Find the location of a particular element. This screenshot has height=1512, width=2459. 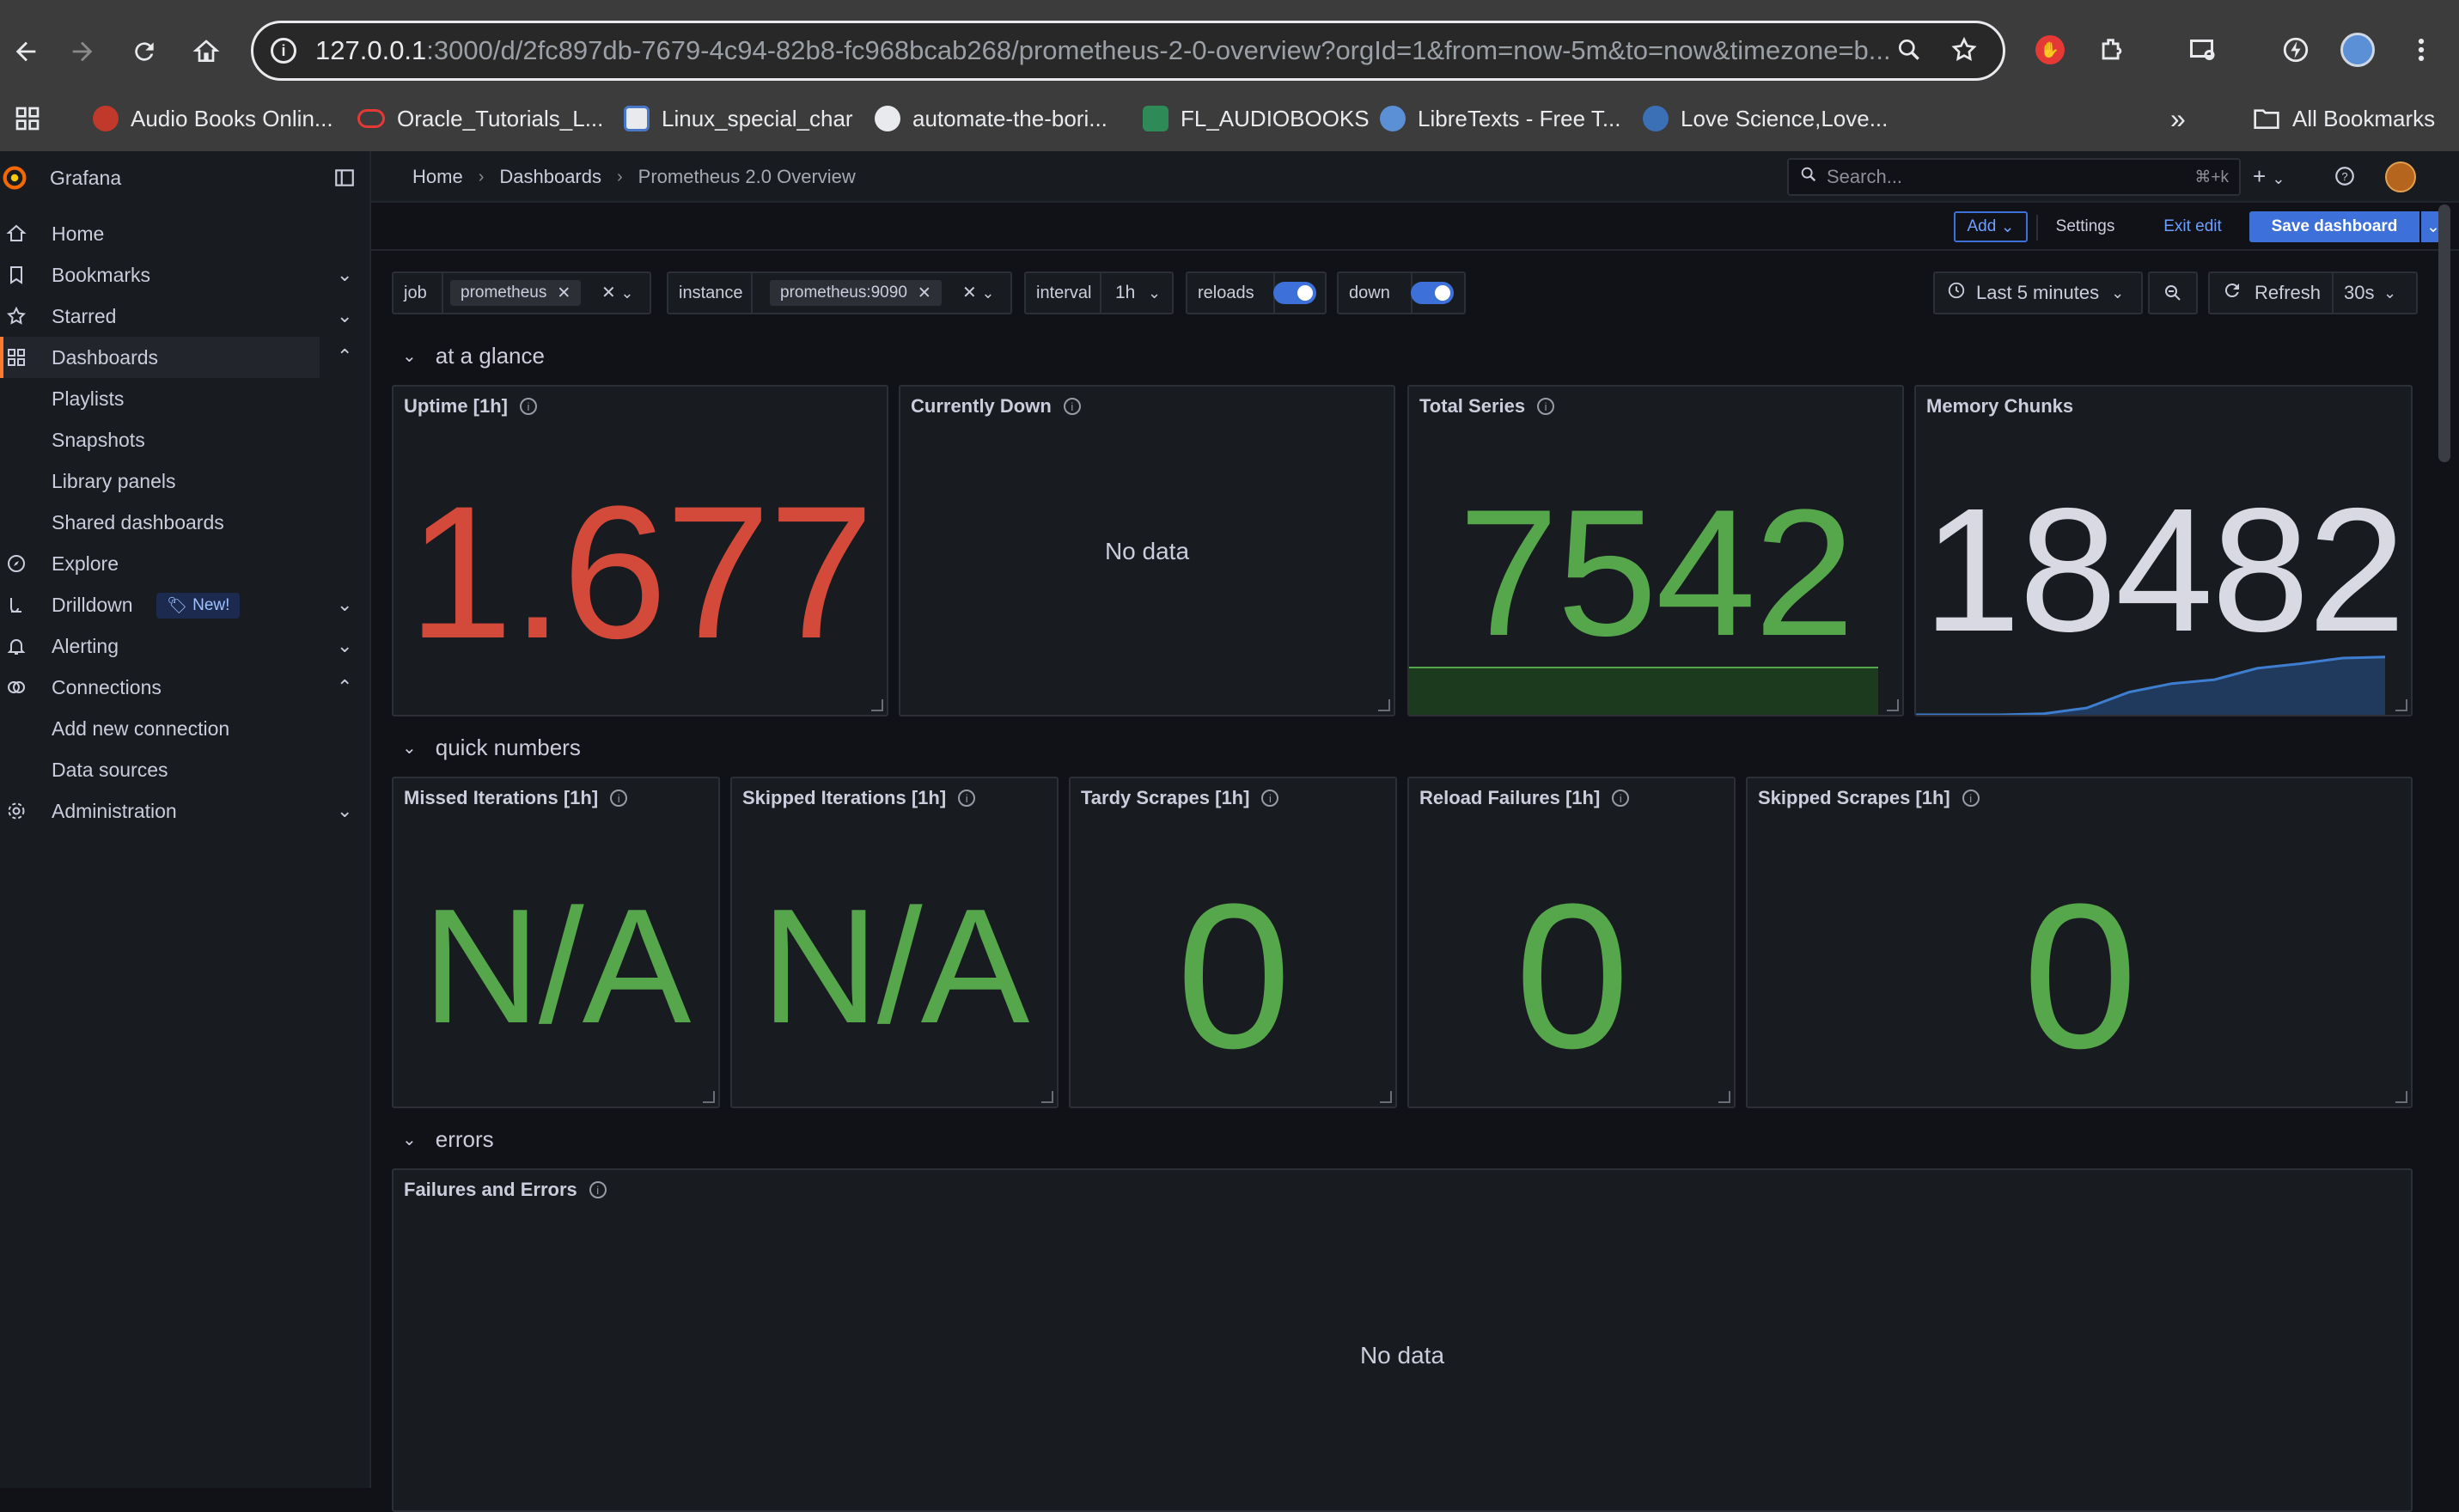

sidebar-item-alerting: Alerting ⌄ is located at coordinates (185, 646).